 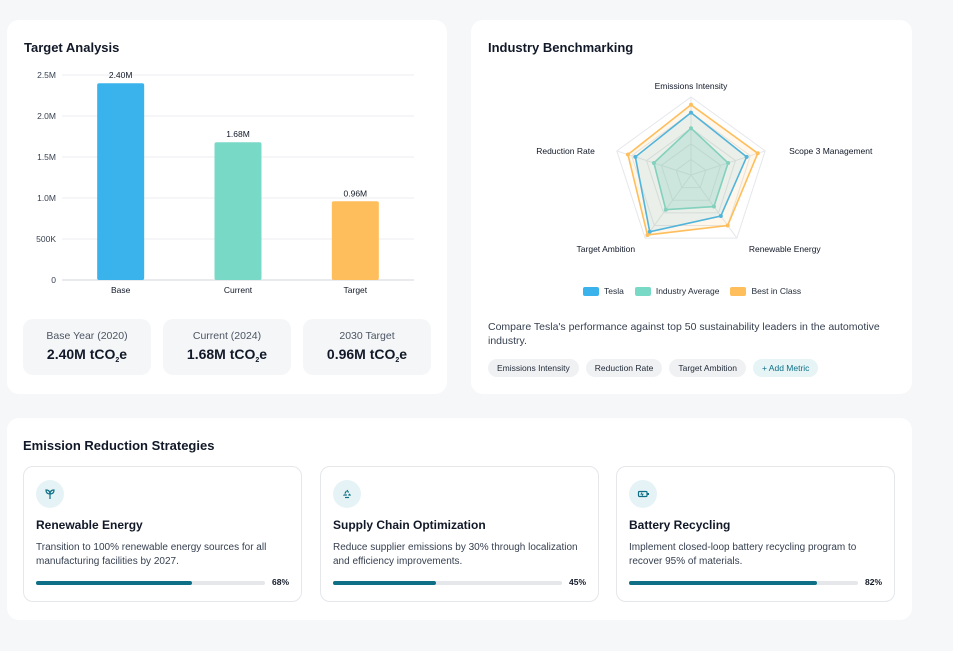 I want to click on stat-value: 1.68M tCO2e, so click(x=227, y=355).